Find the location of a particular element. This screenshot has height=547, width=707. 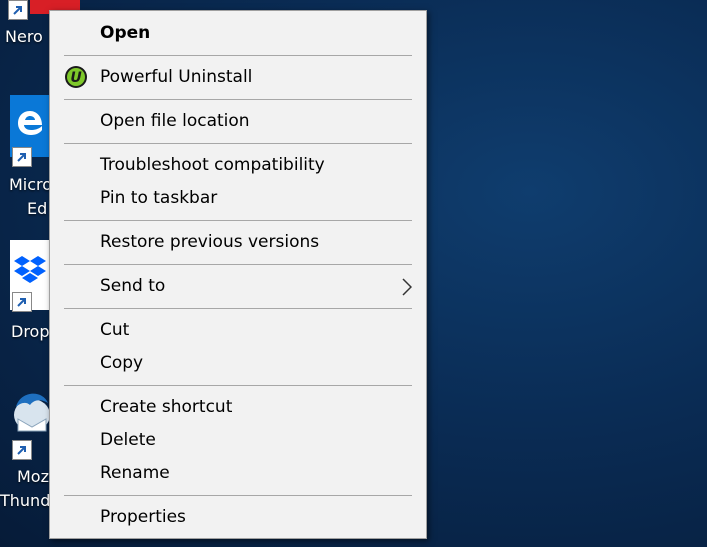

menu-item-label: Rename is located at coordinates (135, 473).